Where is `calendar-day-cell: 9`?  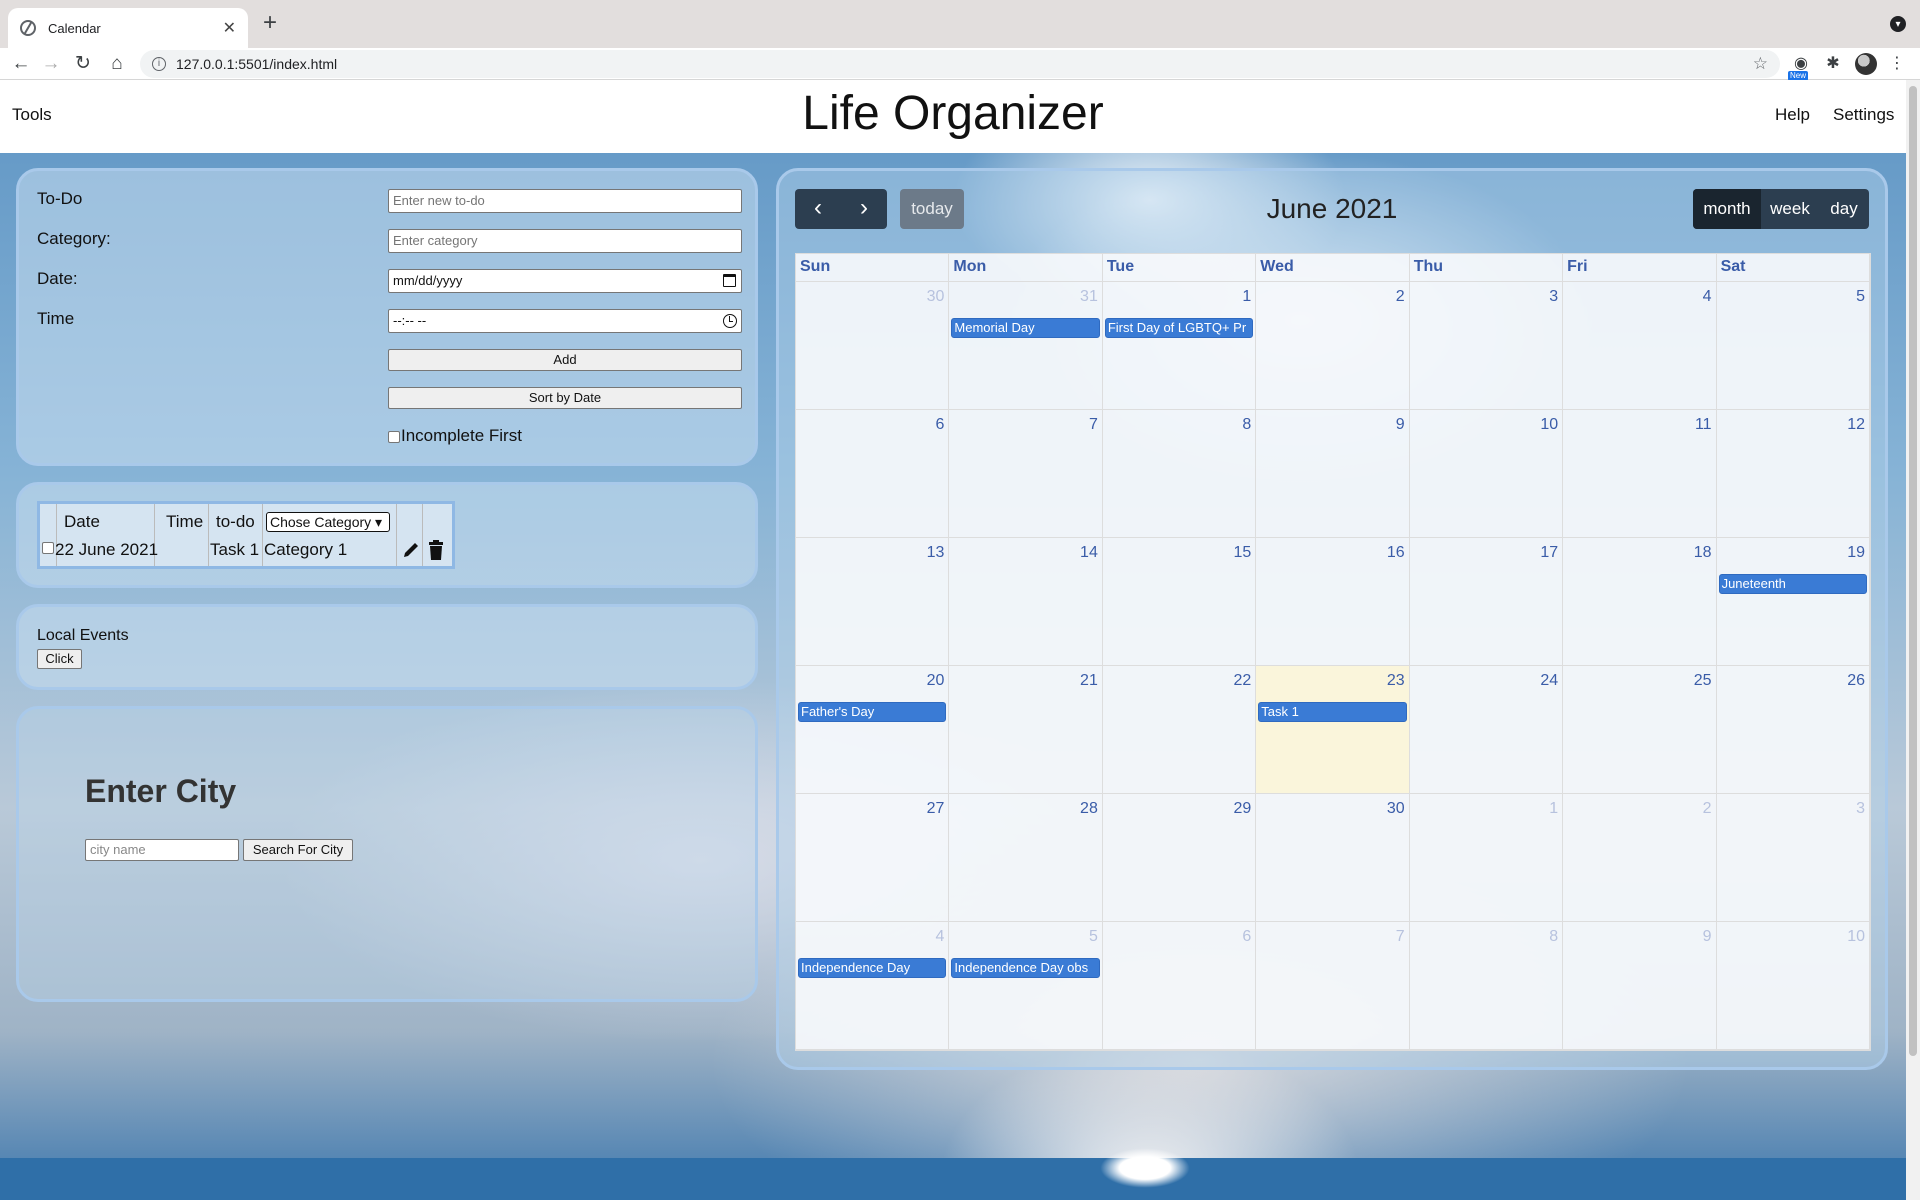
calendar-day-cell: 9 is located at coordinates (1640, 986).